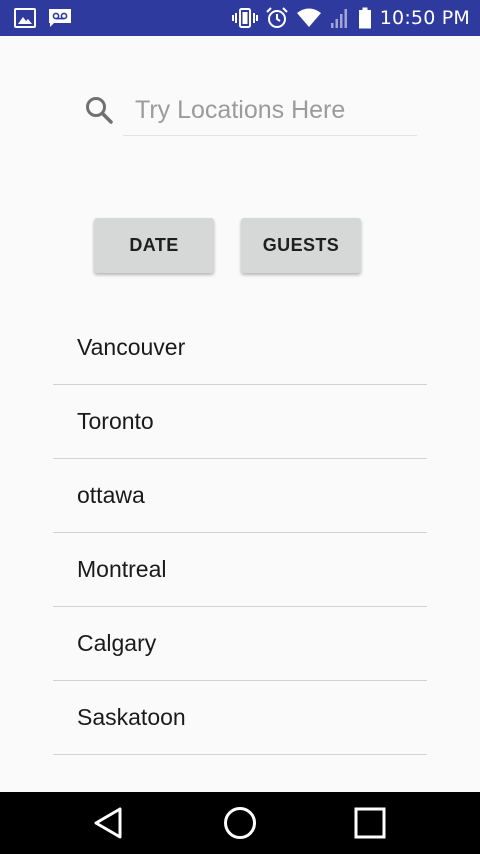 This screenshot has height=854, width=480. What do you see at coordinates (240, 570) in the screenshot?
I see `location-item-montreal: Montreal` at bounding box center [240, 570].